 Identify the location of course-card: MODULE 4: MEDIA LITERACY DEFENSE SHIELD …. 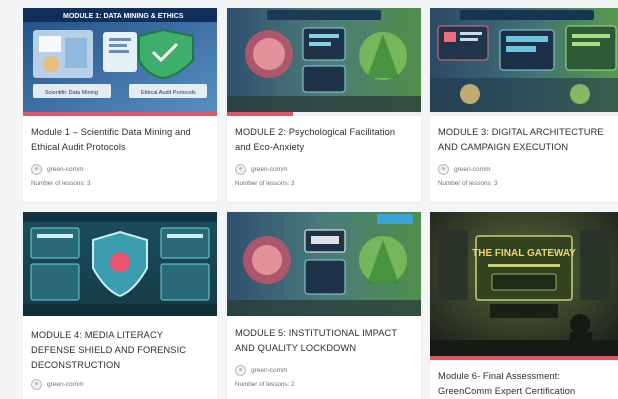
(120, 305).